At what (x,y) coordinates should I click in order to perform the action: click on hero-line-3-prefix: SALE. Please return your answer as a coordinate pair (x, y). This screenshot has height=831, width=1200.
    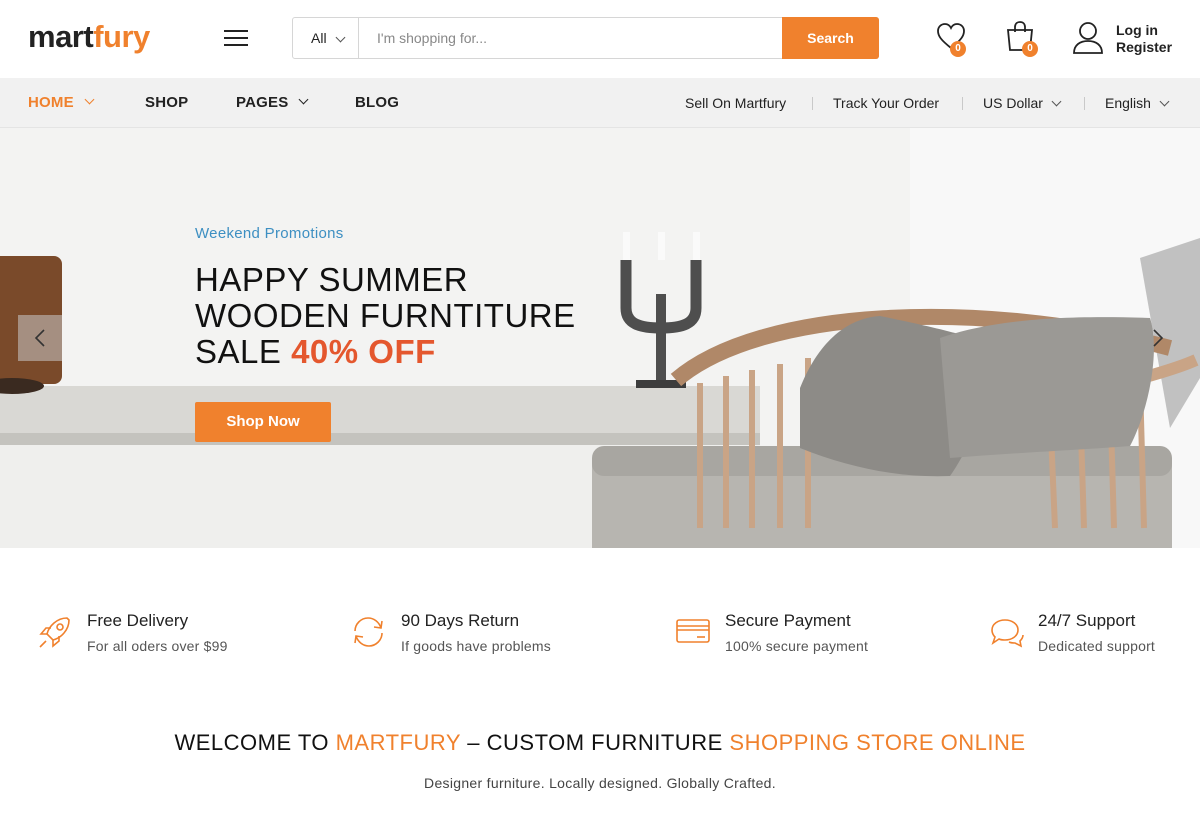
    Looking at the image, I should click on (238, 351).